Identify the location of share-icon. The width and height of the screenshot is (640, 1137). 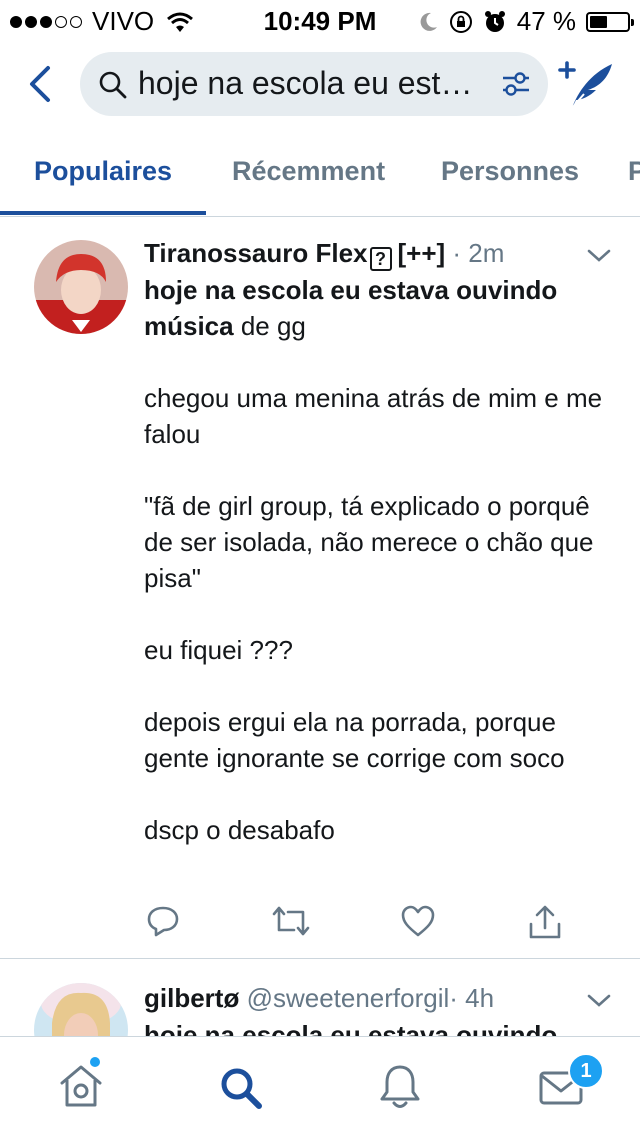
(545, 922).